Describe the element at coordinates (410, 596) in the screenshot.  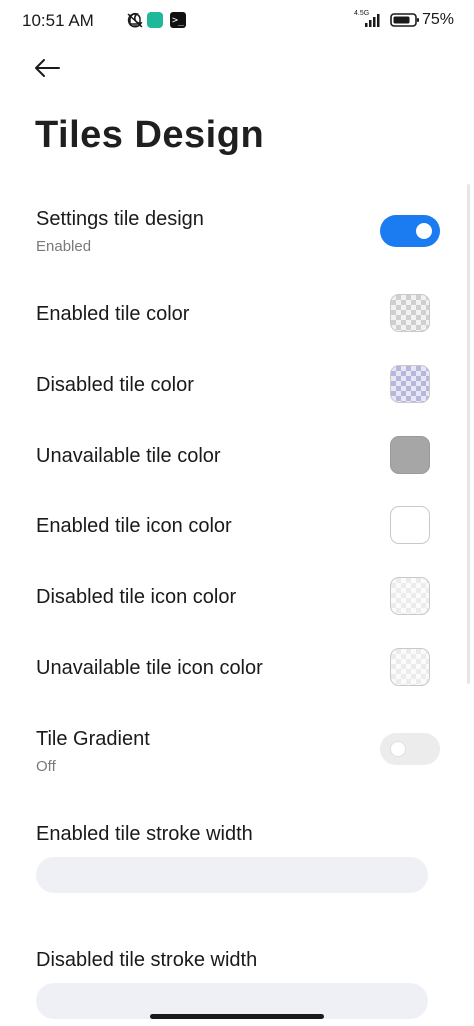
I see `disabled-tile-icon-color-swatch` at that location.